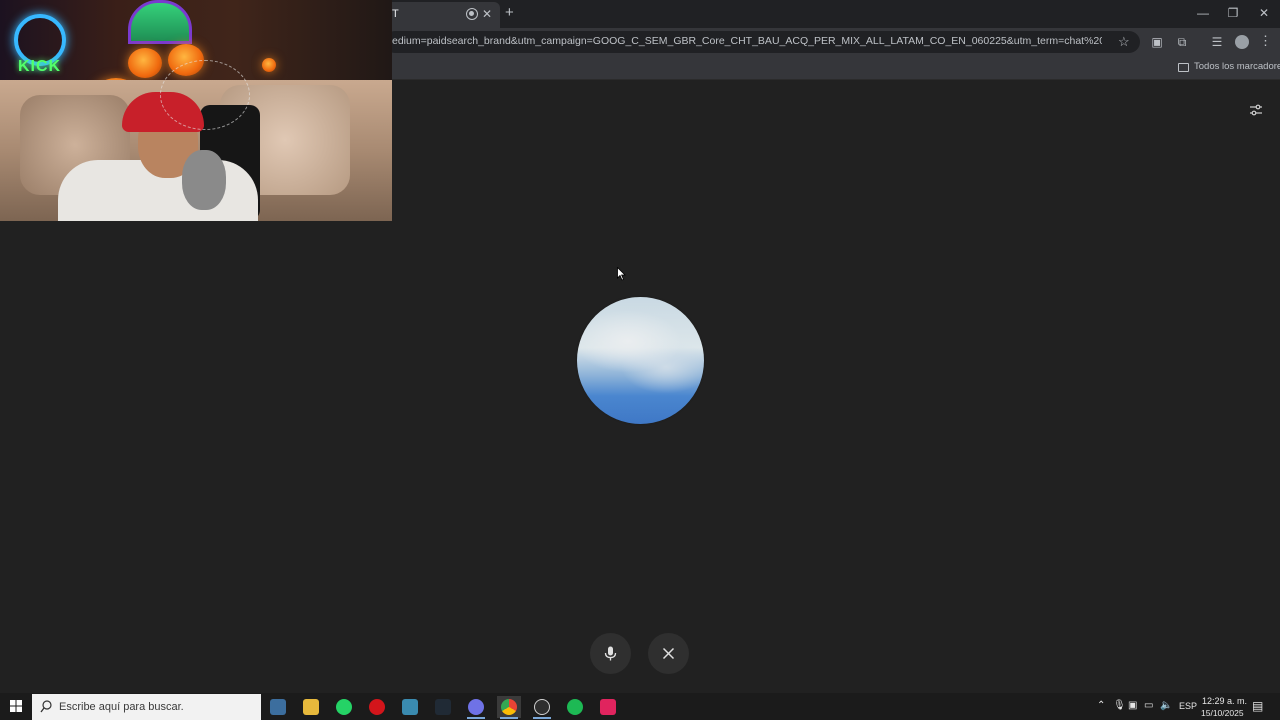  I want to click on taskbar-app-opera, so click(377, 707).